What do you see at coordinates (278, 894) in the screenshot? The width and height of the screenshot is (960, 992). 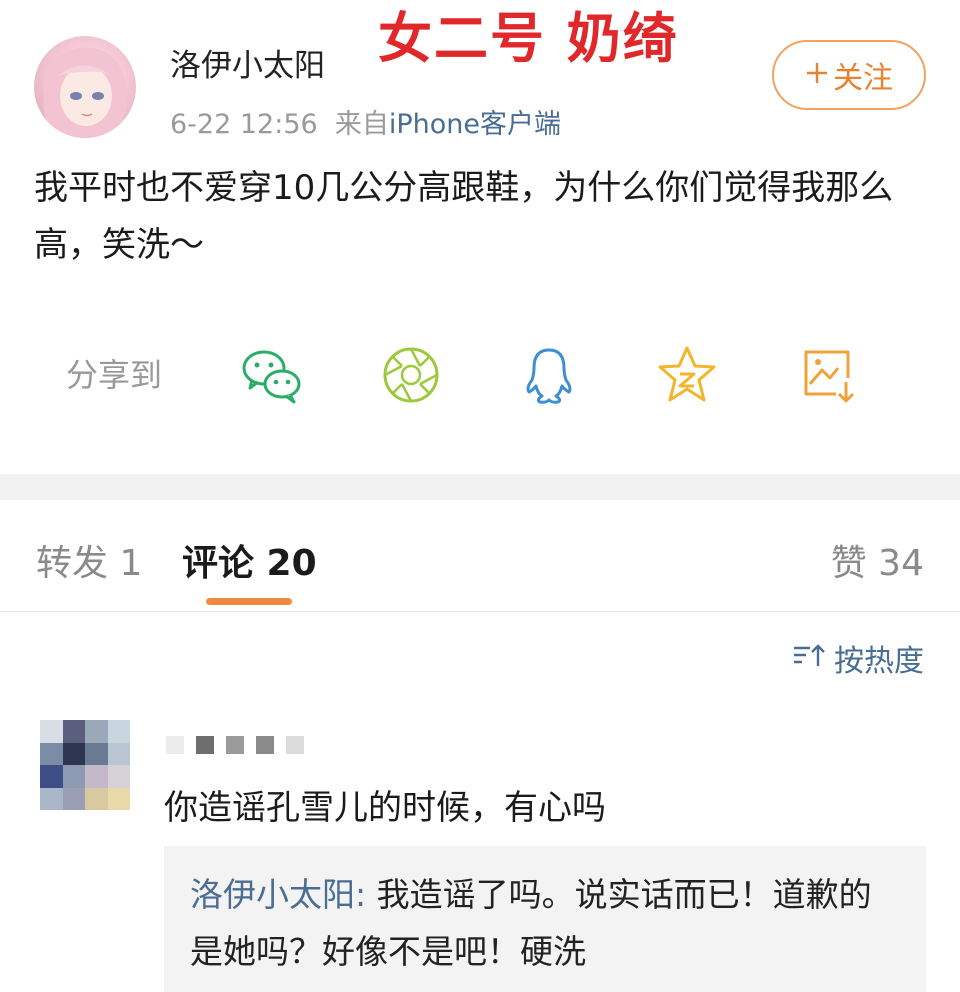 I see `reply-author: 洛伊小太阳:` at bounding box center [278, 894].